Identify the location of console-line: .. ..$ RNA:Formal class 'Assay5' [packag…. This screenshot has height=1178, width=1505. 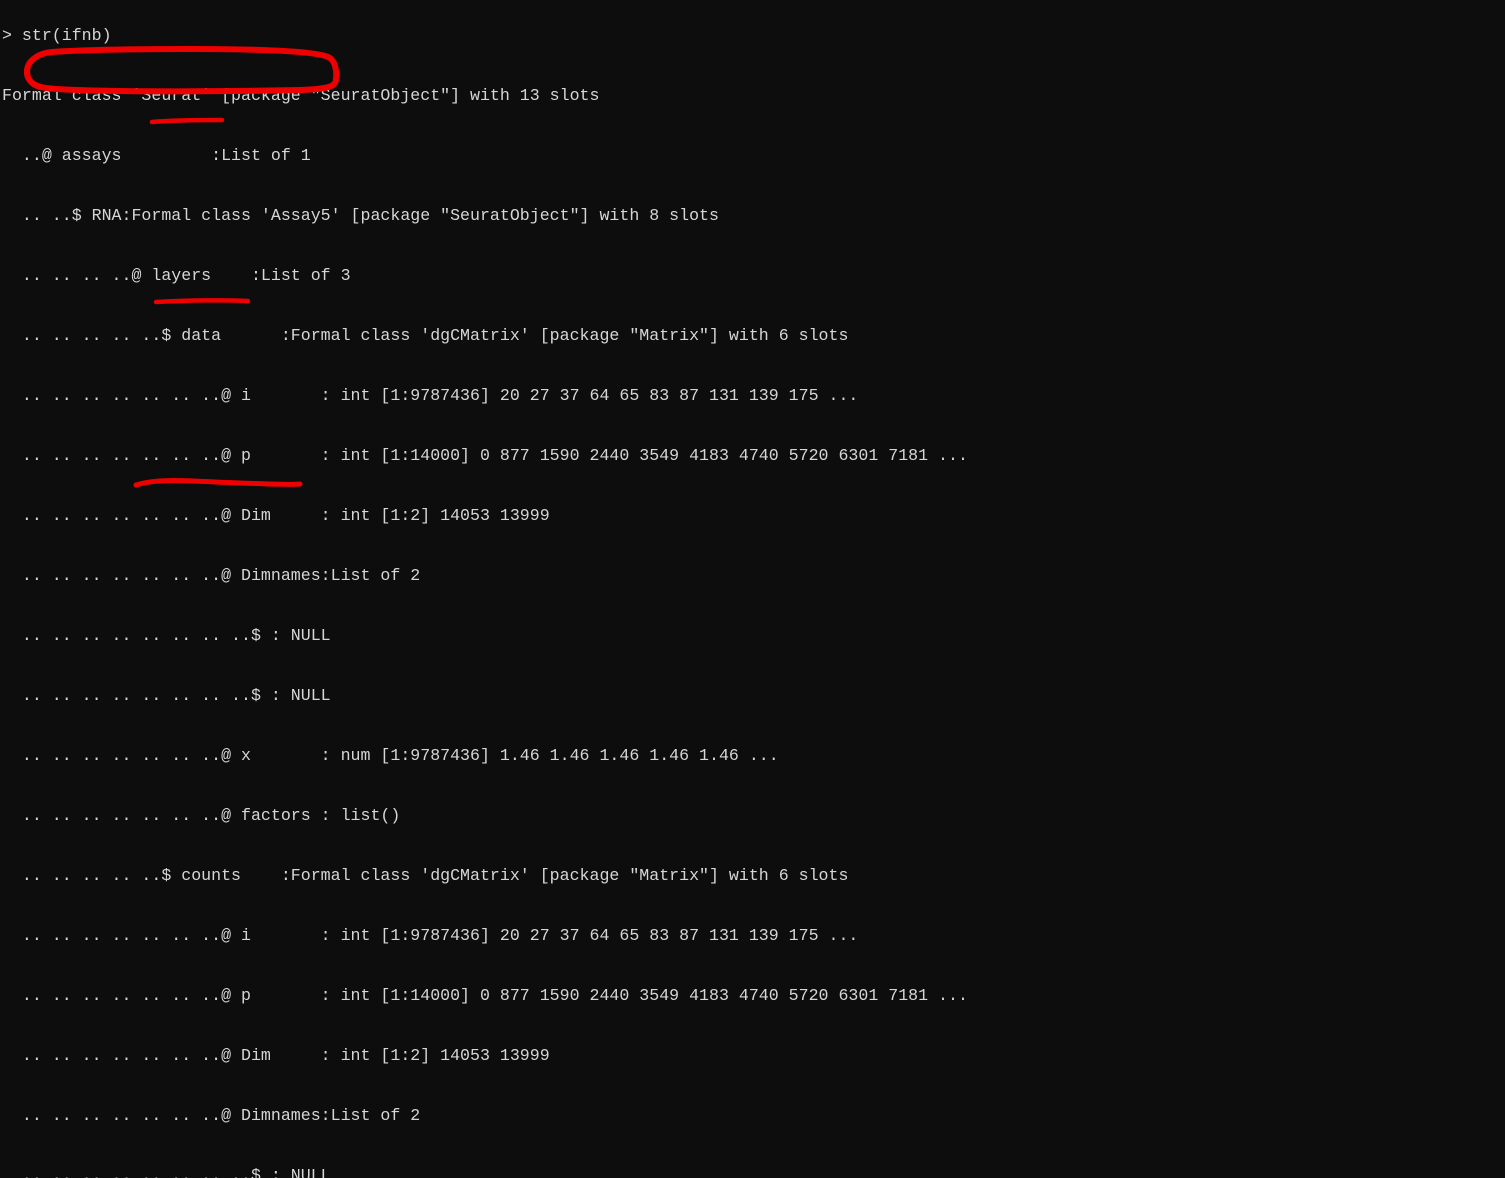
(360, 215).